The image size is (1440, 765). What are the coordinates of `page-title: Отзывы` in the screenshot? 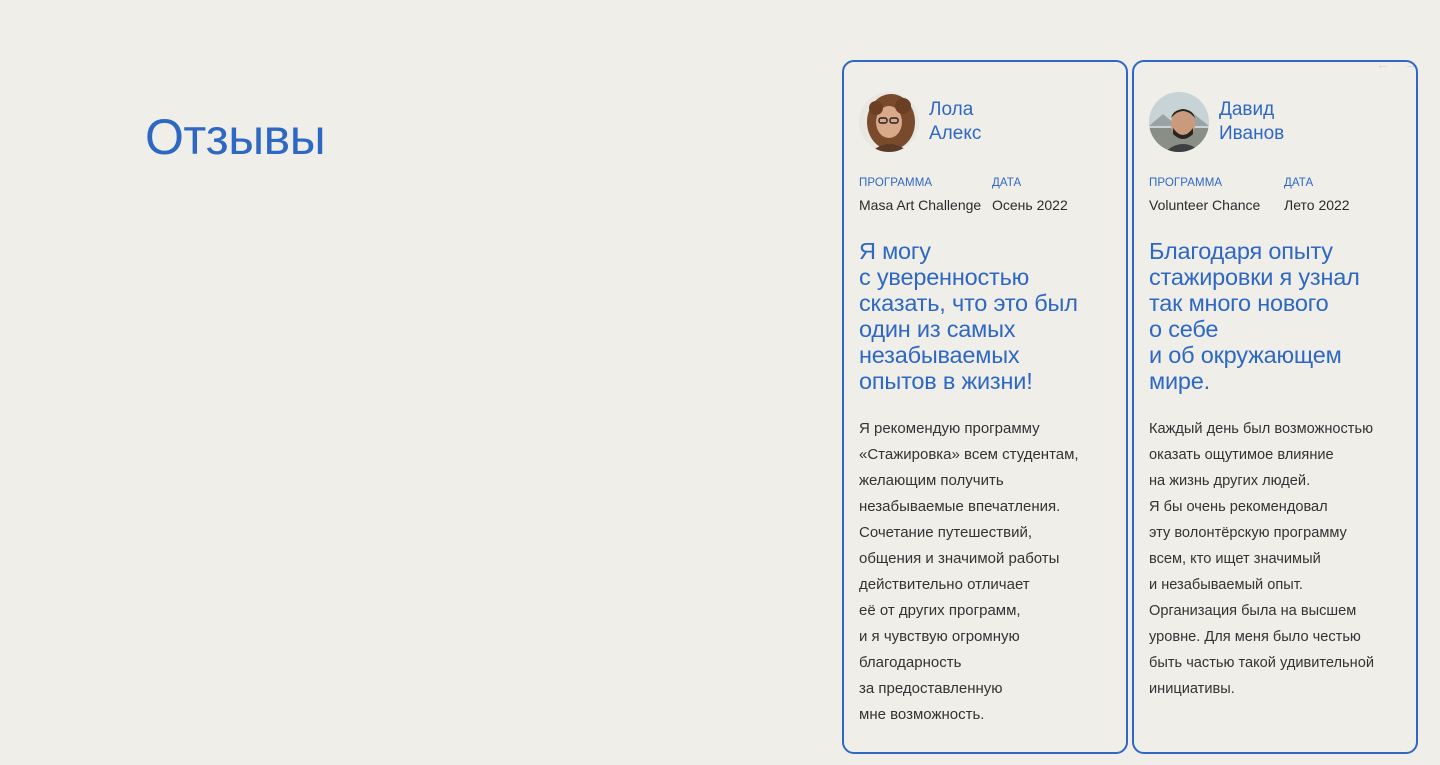 It's located at (235, 137).